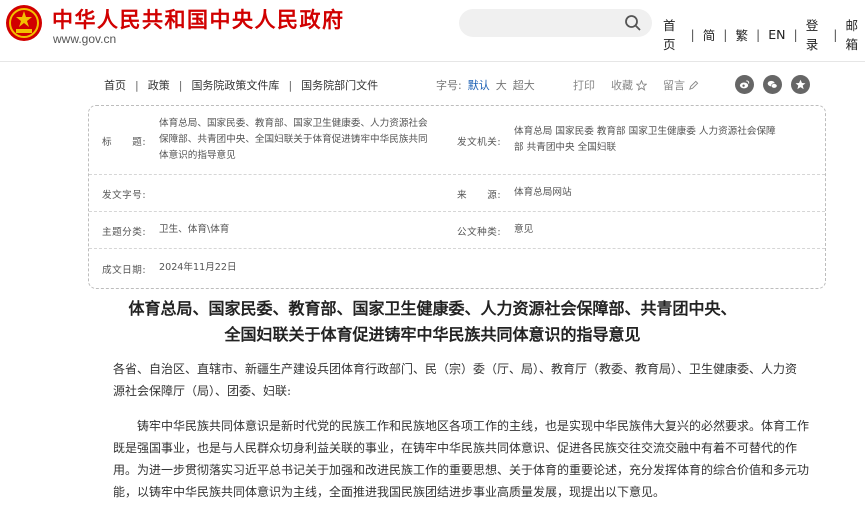 This screenshot has height=506, width=865. Describe the element at coordinates (457, 269) in the screenshot. I see `info-row-date: 成文日期: 2024年11月22日` at that location.